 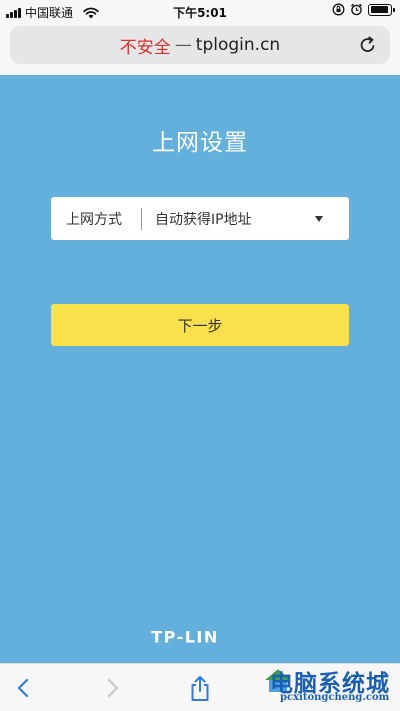 What do you see at coordinates (363, 9) in the screenshot?
I see `status-right` at bounding box center [363, 9].